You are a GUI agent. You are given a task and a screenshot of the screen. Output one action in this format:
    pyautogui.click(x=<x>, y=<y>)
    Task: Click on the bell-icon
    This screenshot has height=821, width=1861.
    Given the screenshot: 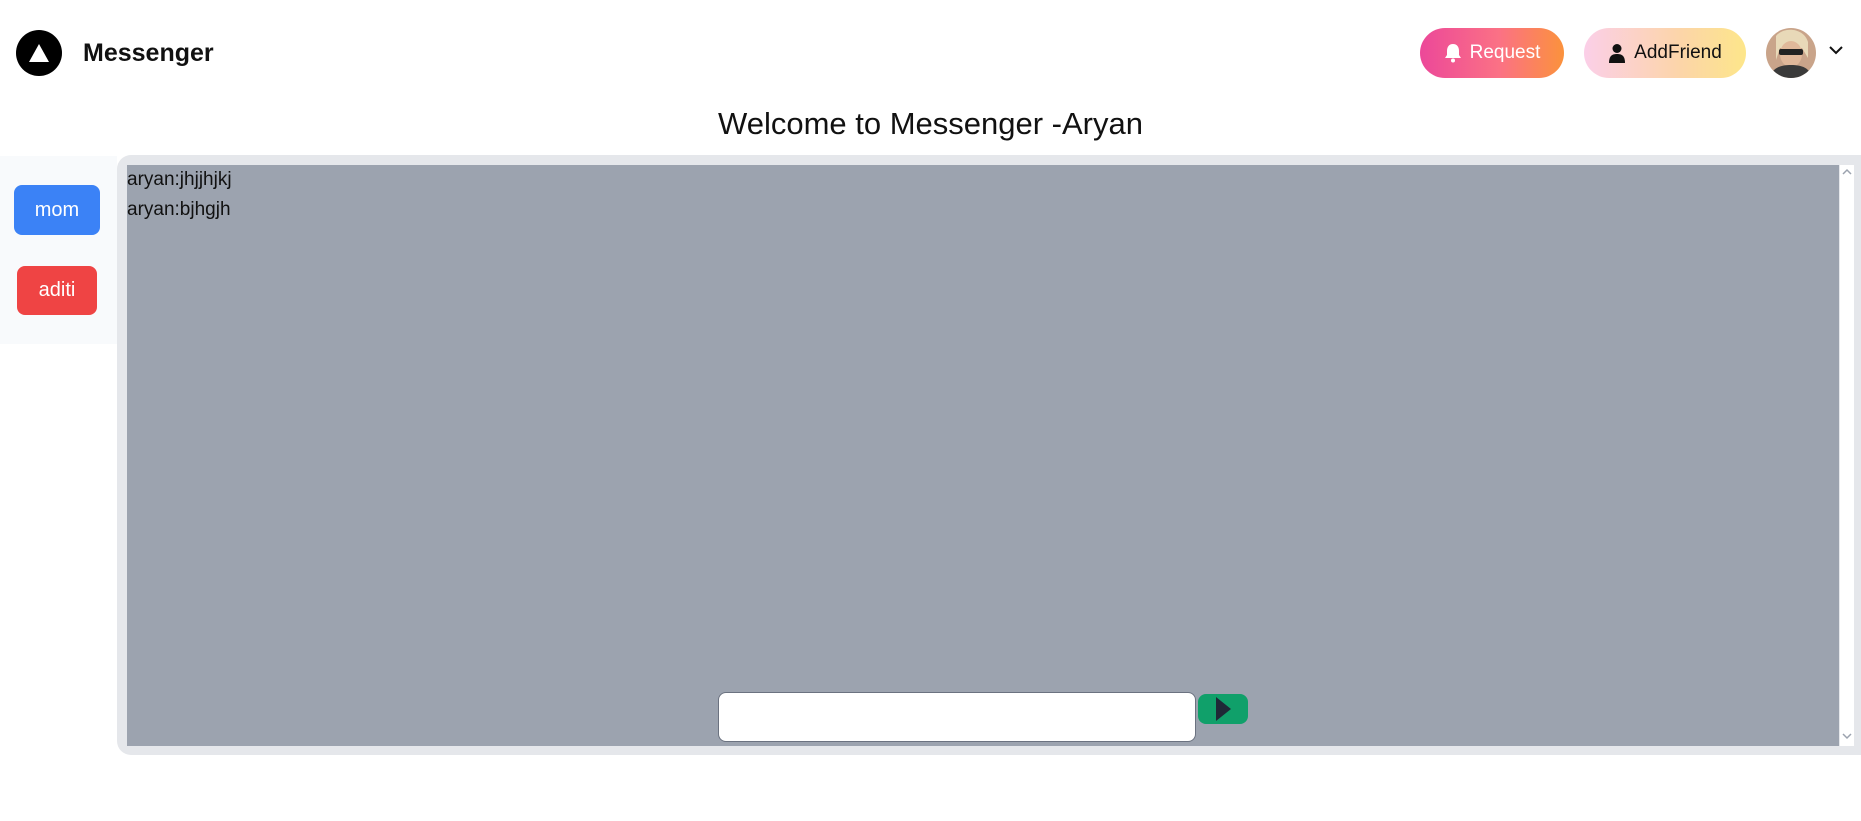 What is the action you would take?
    pyautogui.click(x=1452, y=53)
    